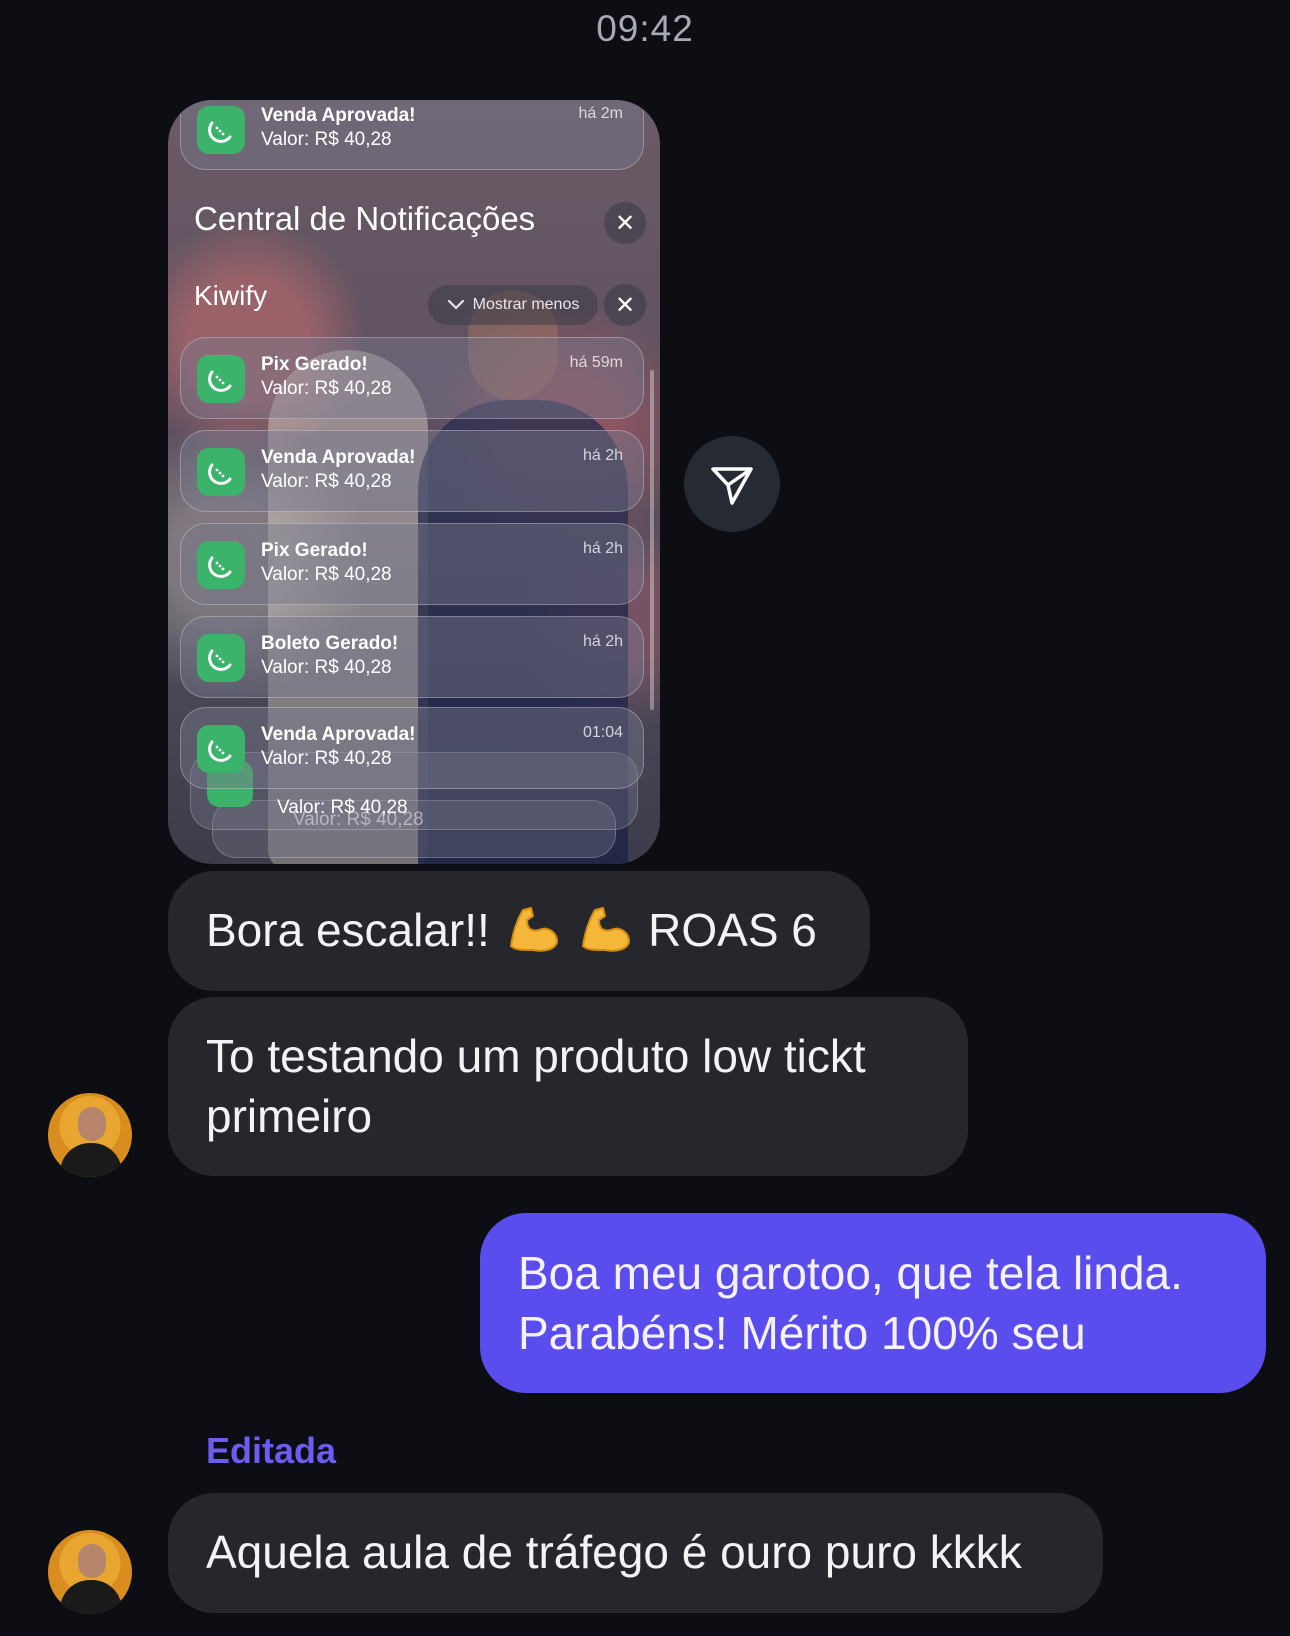  I want to click on notification-time: há 2m, so click(600, 113).